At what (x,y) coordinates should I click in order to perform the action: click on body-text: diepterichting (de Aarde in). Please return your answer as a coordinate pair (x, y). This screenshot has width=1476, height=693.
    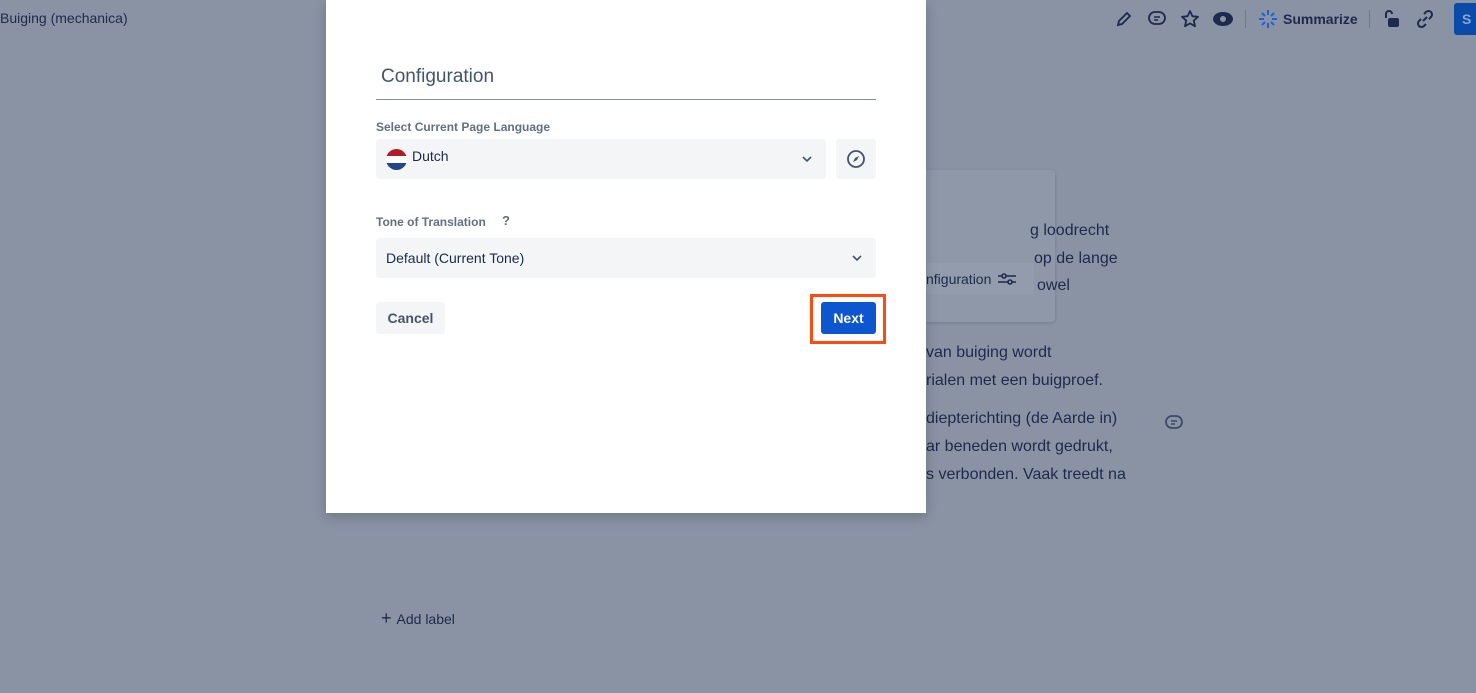
    Looking at the image, I should click on (1022, 418).